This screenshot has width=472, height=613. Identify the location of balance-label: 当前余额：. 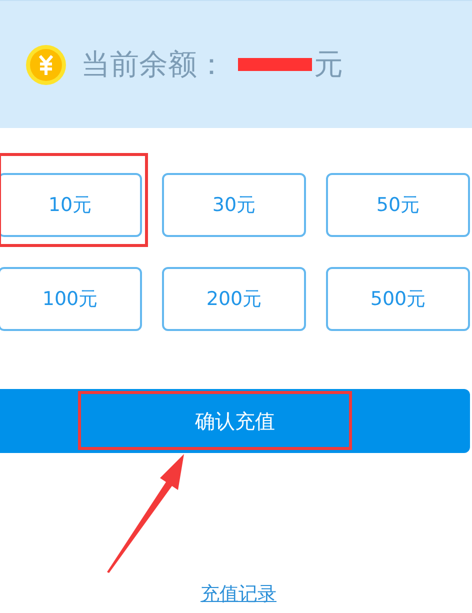
(153, 64).